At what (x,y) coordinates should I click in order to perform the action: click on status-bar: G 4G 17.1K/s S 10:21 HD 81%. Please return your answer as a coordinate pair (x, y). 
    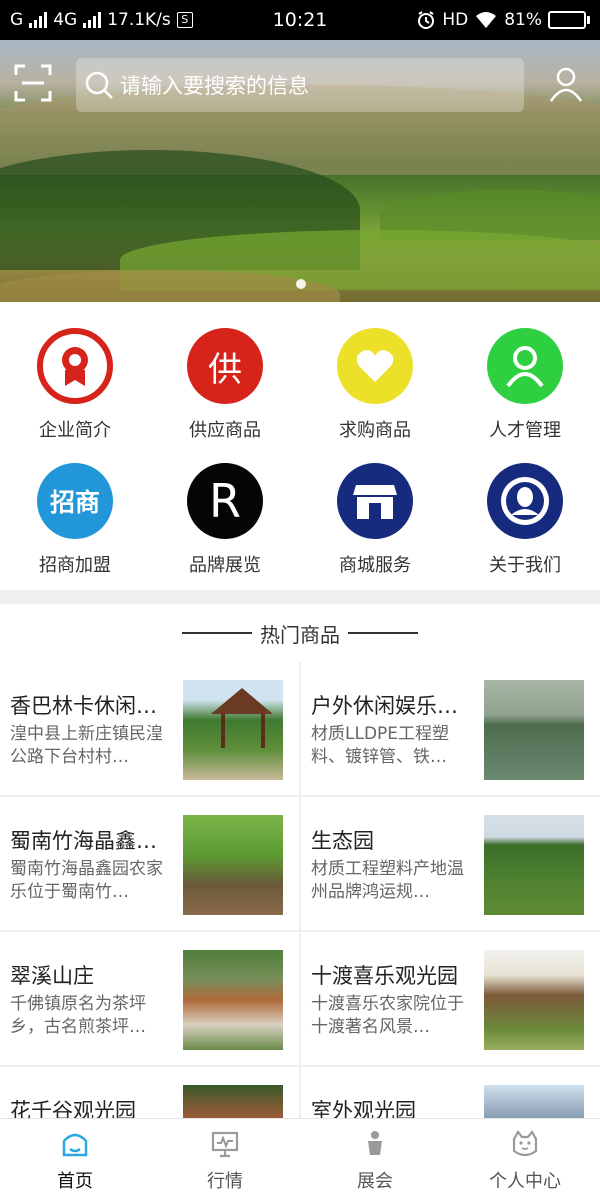
    Looking at the image, I should click on (300, 20).